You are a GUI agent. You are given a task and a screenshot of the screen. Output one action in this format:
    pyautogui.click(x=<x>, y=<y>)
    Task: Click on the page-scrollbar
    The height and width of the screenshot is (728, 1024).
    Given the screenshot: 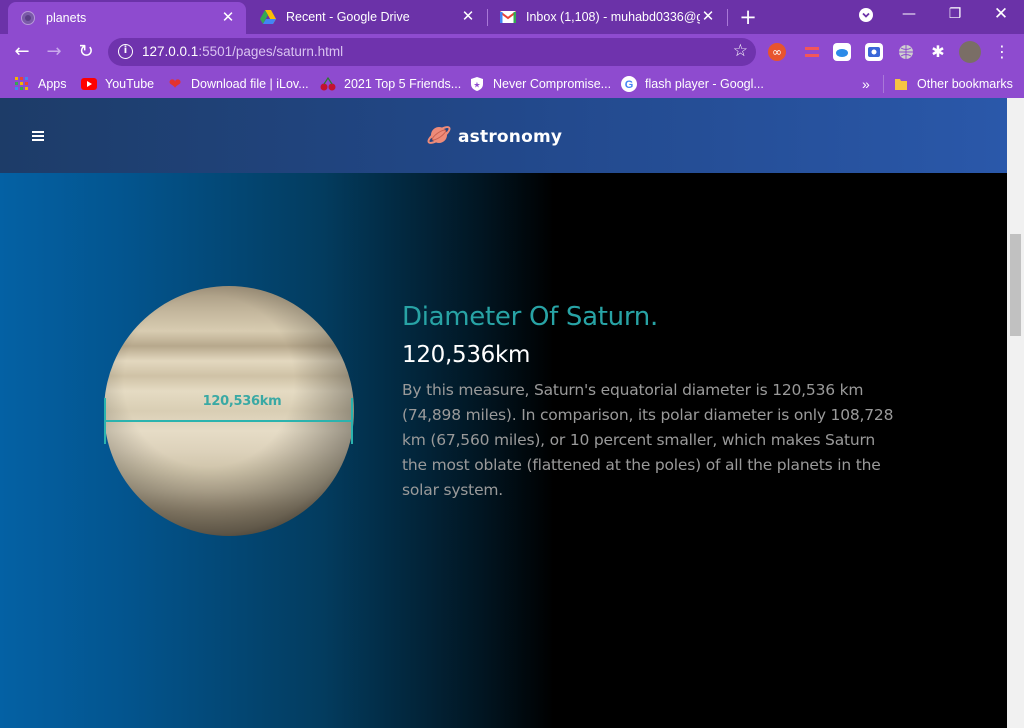 What is the action you would take?
    pyautogui.click(x=1015, y=413)
    